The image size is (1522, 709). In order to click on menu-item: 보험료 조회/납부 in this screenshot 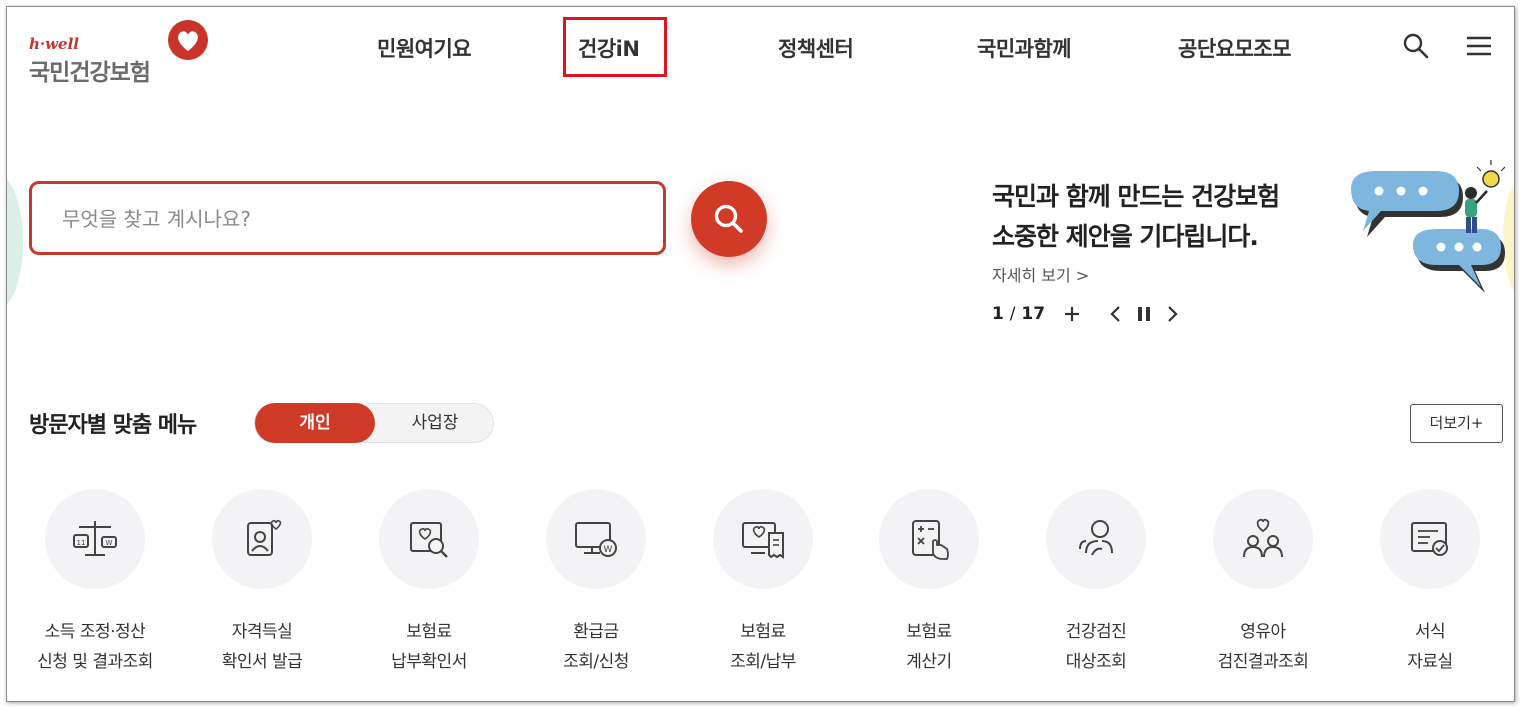, I will do `click(763, 583)`.